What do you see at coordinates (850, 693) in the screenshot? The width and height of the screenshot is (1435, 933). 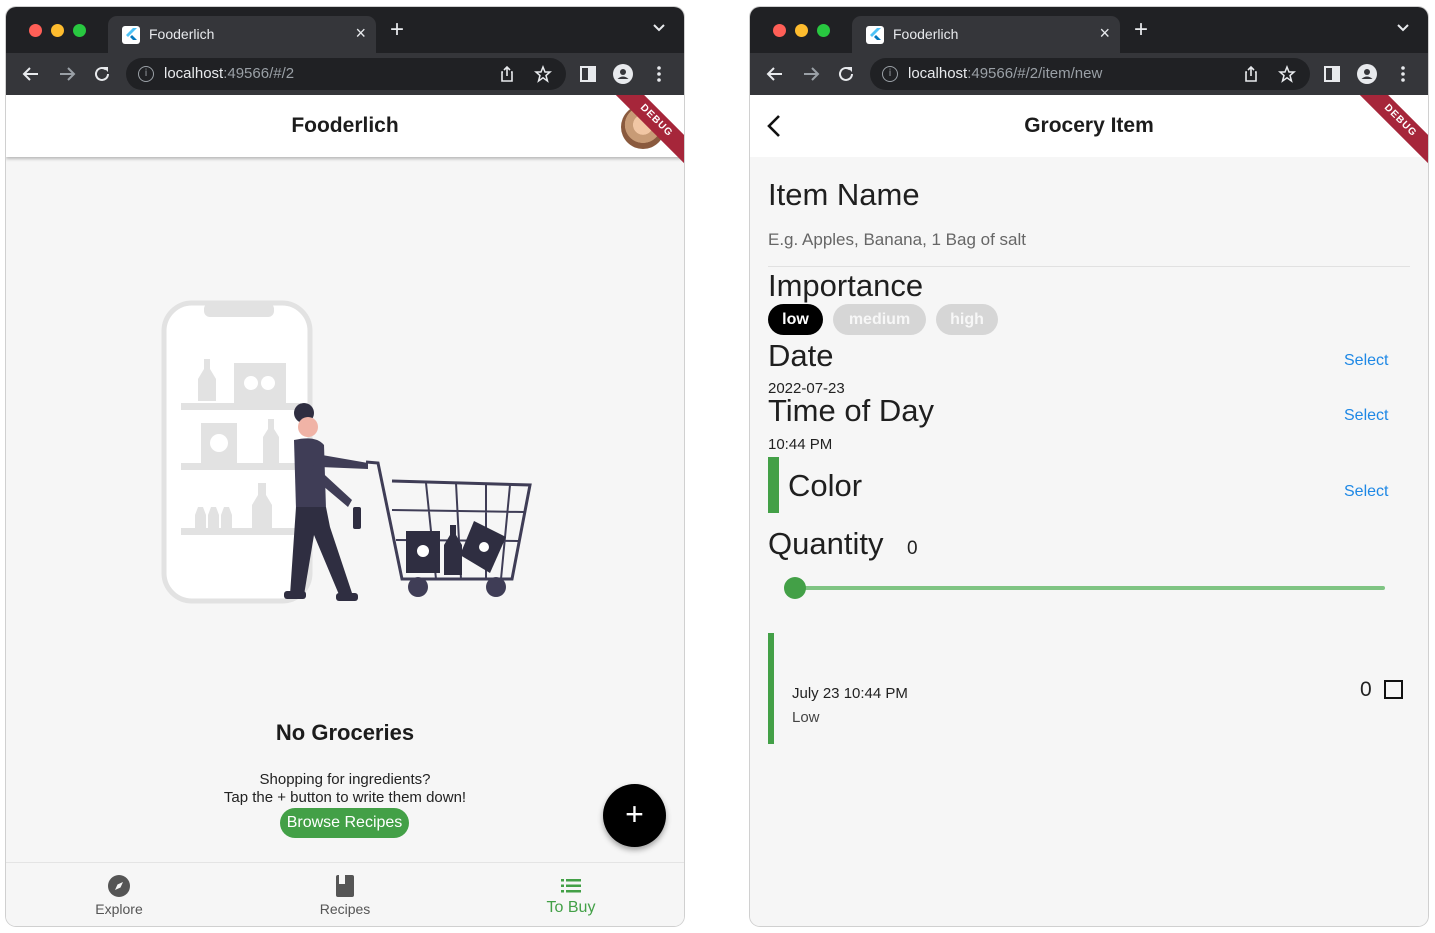 I see `preview-date: July 23 10:44 PM` at bounding box center [850, 693].